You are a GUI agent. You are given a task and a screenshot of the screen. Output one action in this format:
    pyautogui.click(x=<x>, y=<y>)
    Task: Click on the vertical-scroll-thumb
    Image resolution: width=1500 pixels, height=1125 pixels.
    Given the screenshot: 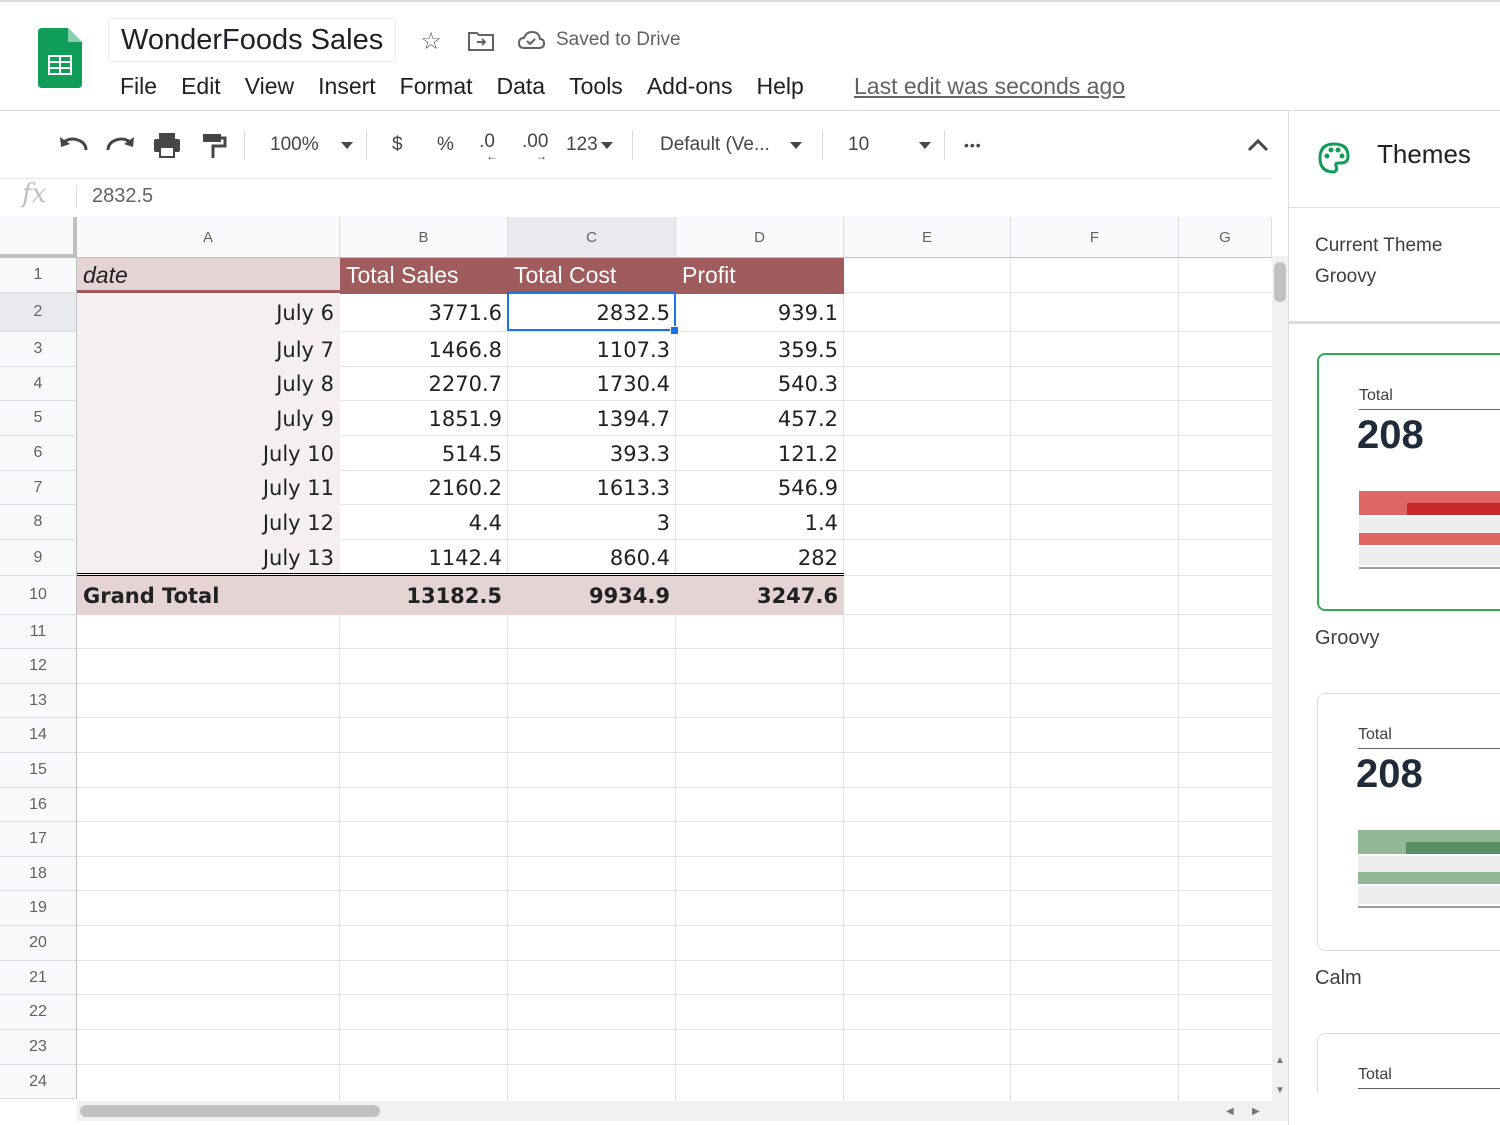 What is the action you would take?
    pyautogui.click(x=1280, y=282)
    